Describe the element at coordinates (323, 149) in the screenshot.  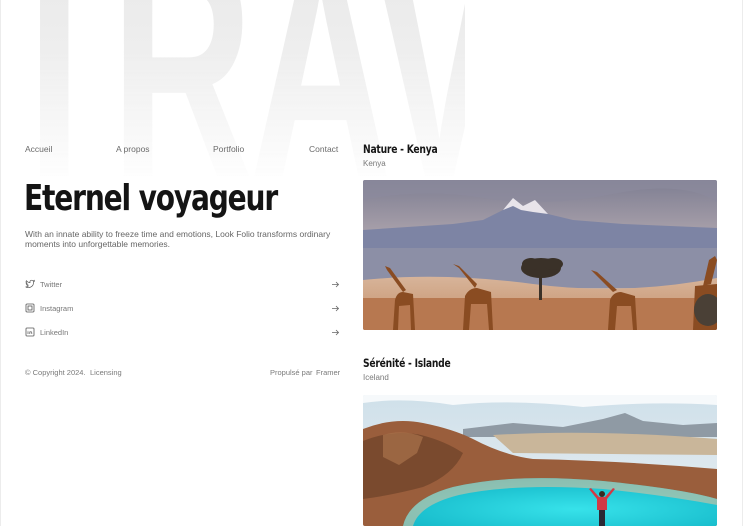
I see `nav-link-contact: Contact` at that location.